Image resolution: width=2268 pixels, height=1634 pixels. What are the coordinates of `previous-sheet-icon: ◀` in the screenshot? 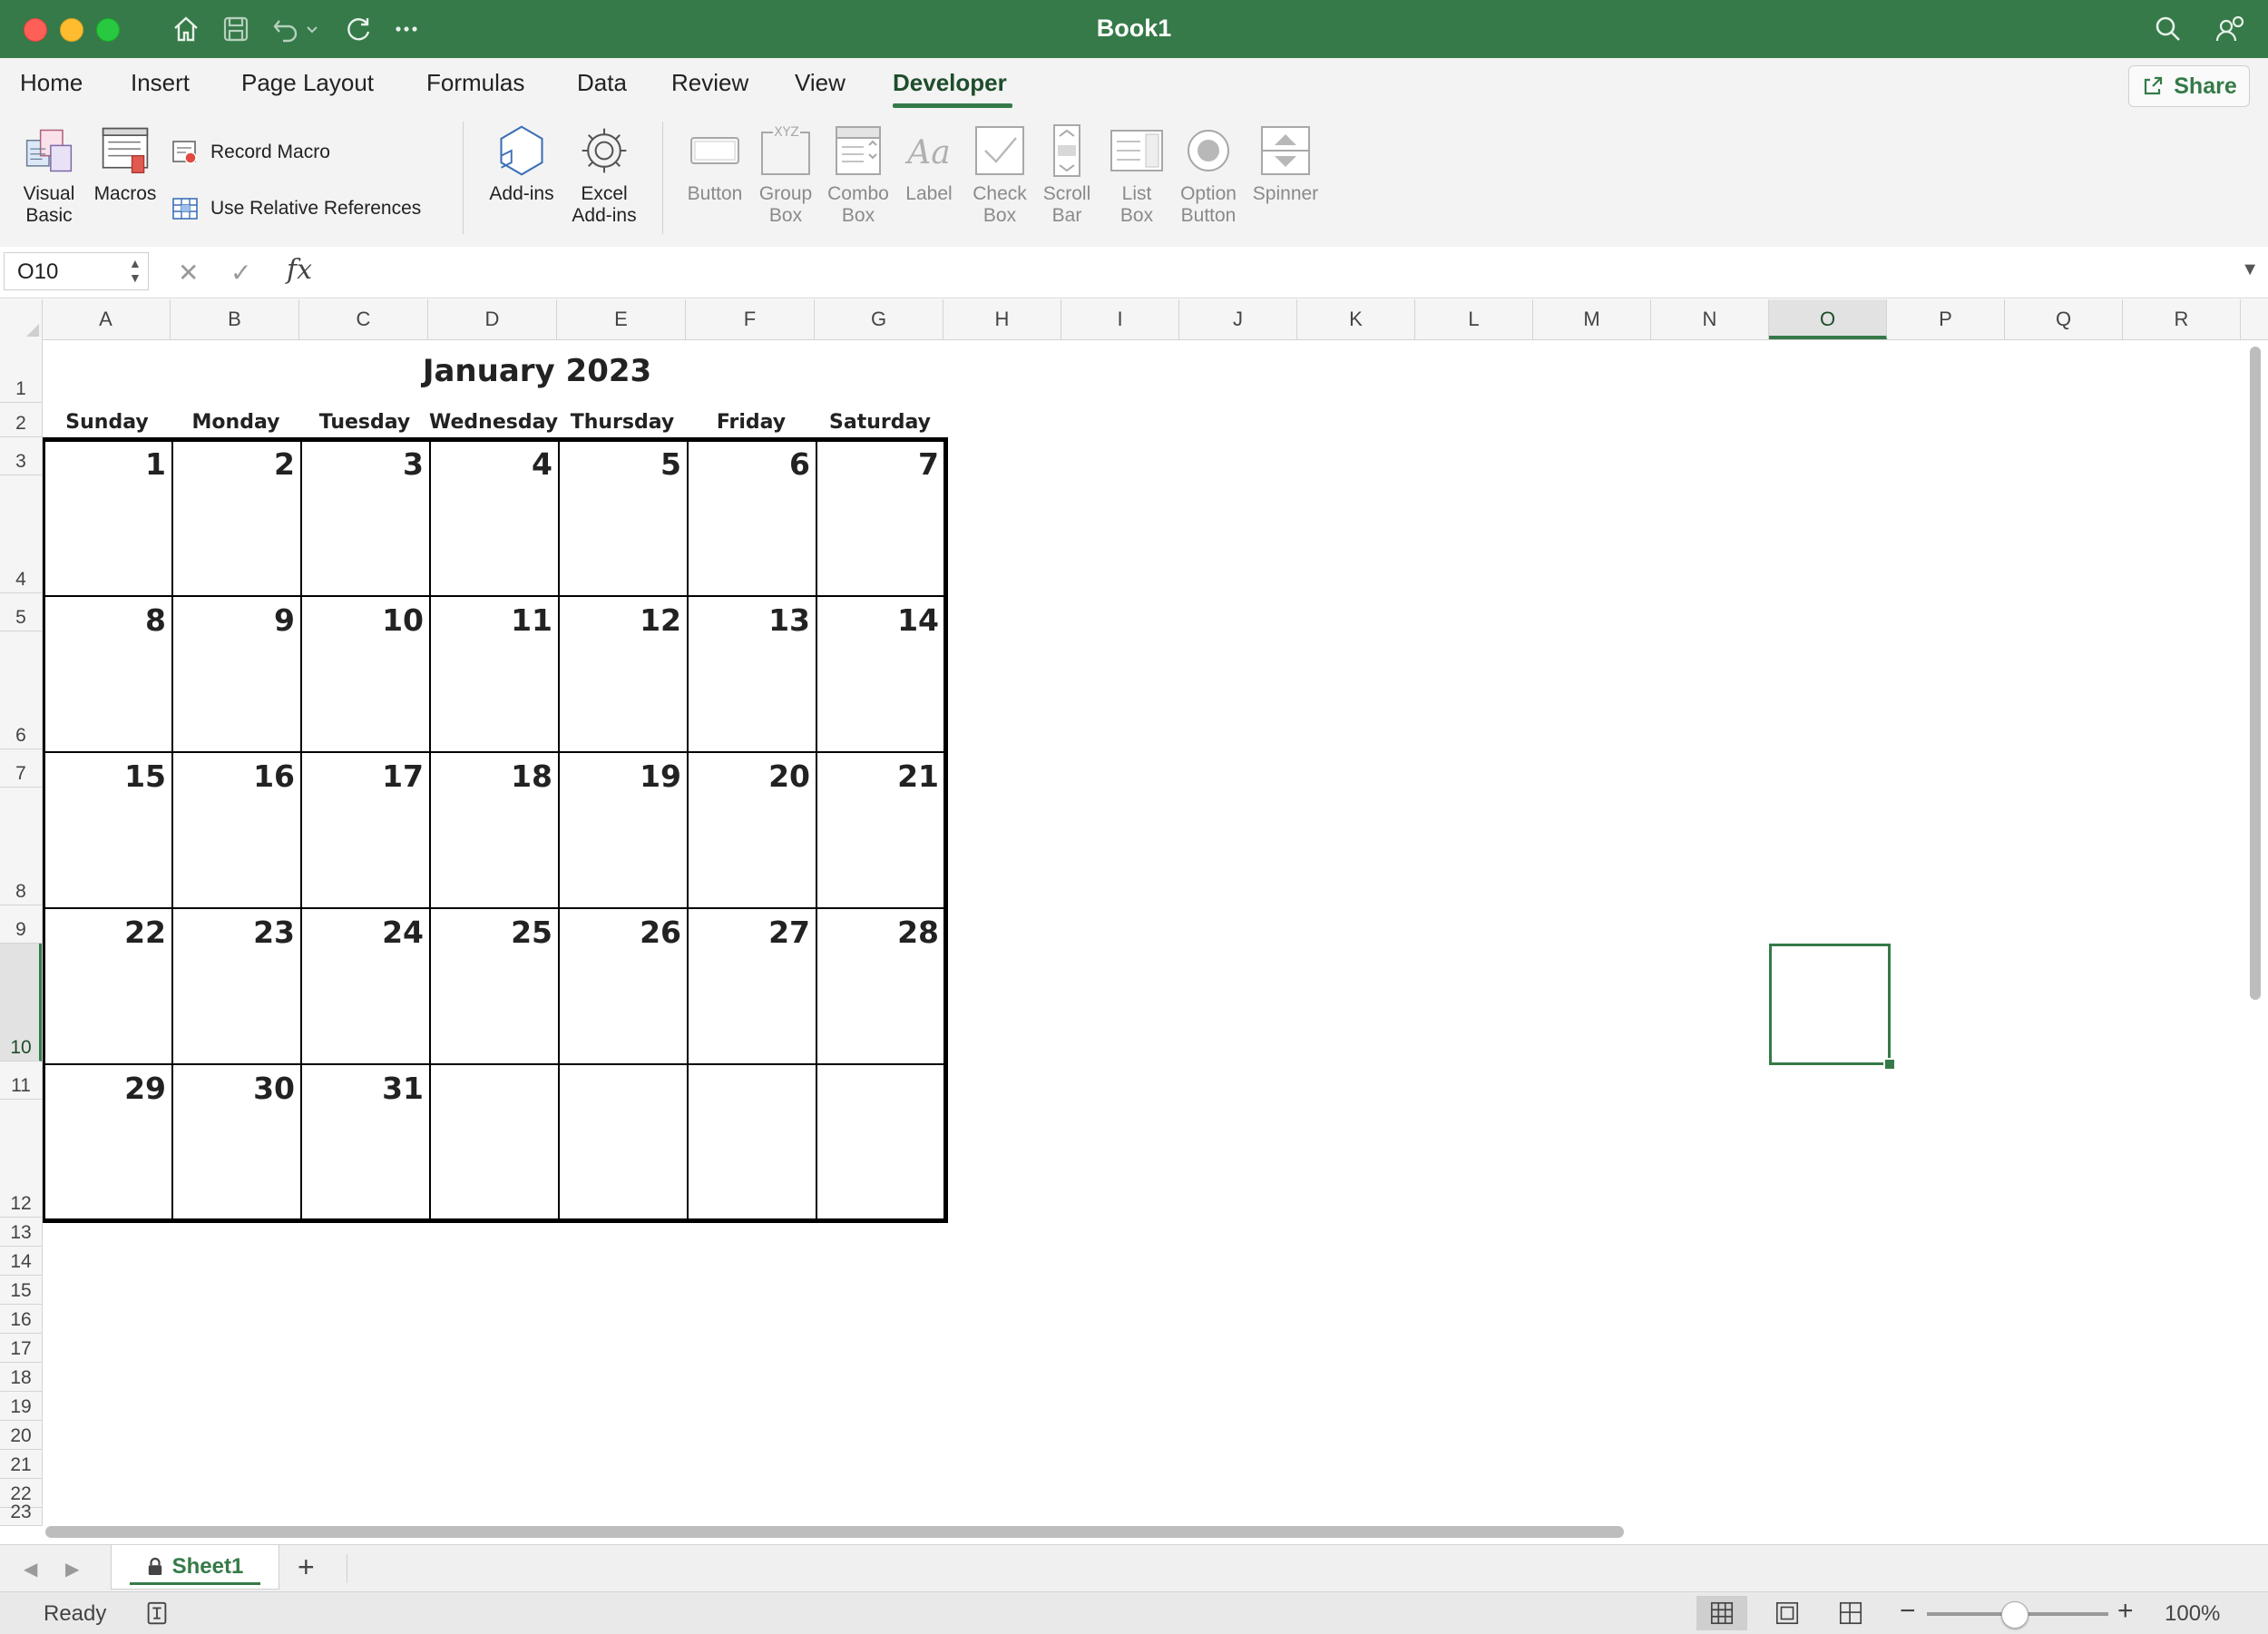 It's located at (31, 1569).